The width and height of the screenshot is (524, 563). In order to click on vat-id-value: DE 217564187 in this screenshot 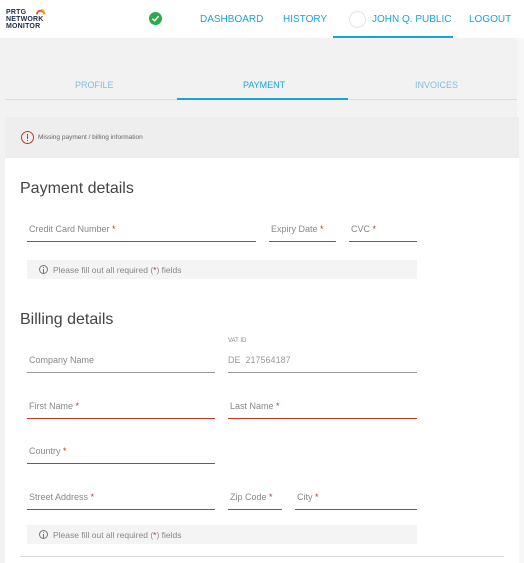, I will do `click(259, 360)`.